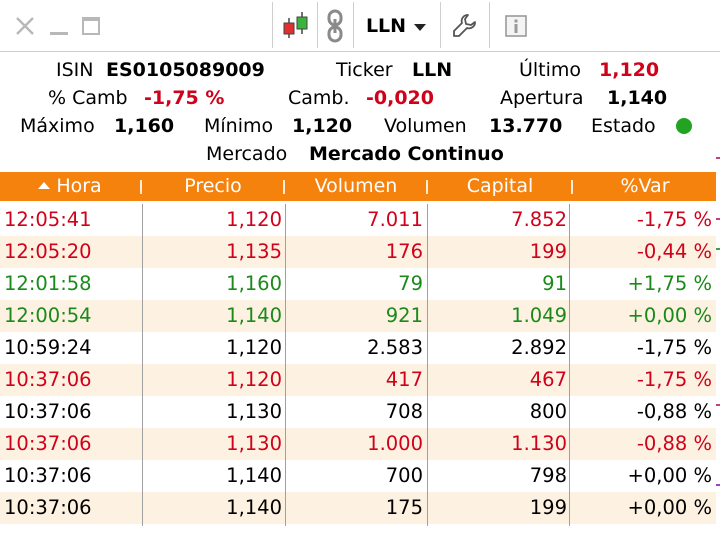 Image resolution: width=720 pixels, height=544 pixels. Describe the element at coordinates (645, 186) in the screenshot. I see `column-header-var: %Var` at that location.